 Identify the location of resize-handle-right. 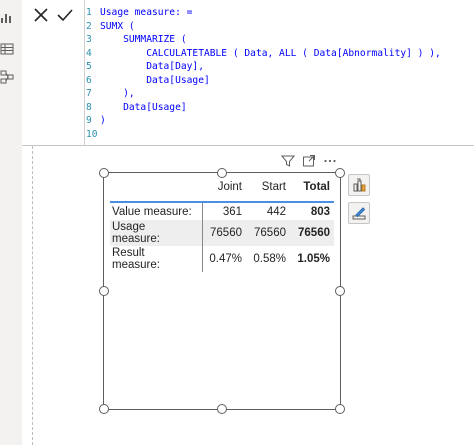
(340, 291).